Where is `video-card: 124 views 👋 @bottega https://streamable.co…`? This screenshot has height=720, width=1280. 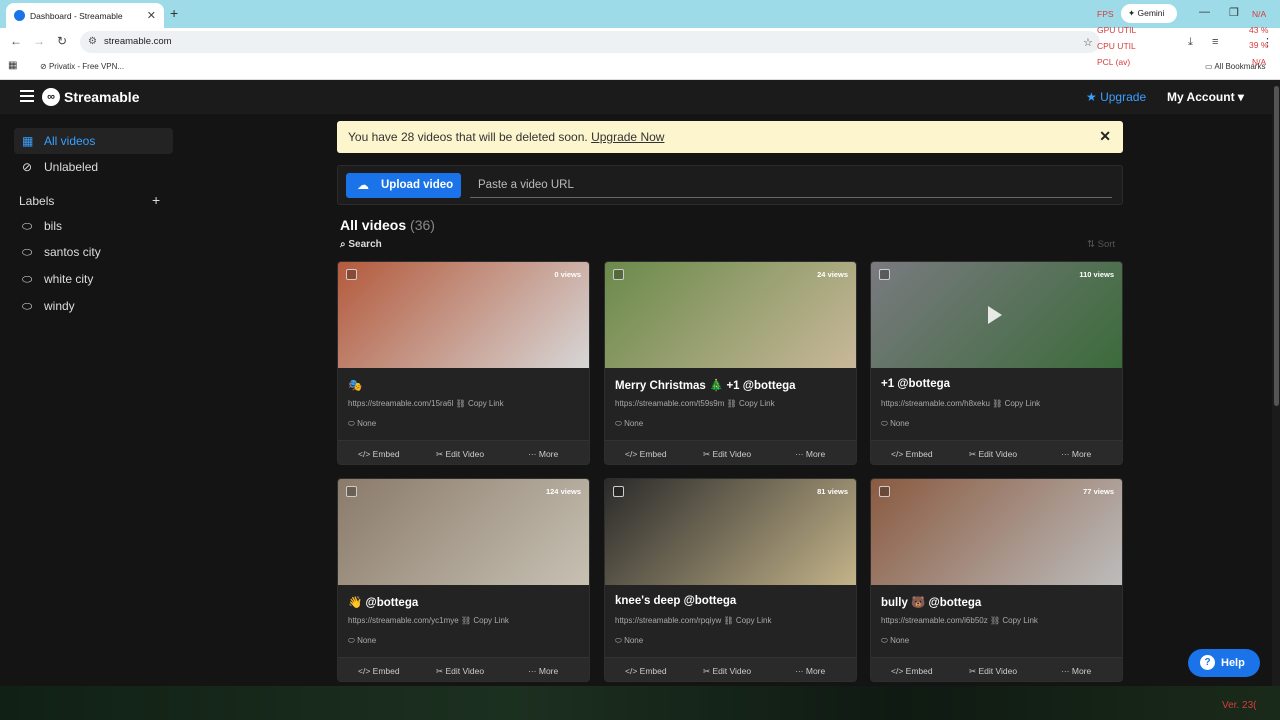
video-card: 124 views 👋 @bottega https://streamable.co… is located at coordinates (463, 580).